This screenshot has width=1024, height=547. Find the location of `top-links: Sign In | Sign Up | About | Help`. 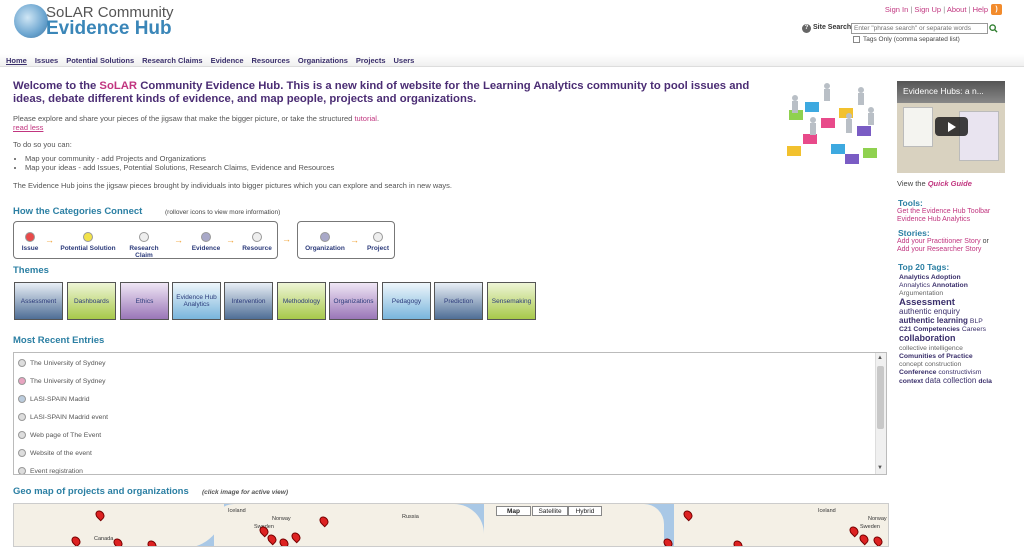

top-links: Sign In | Sign Up | About | Help is located at coordinates (936, 9).